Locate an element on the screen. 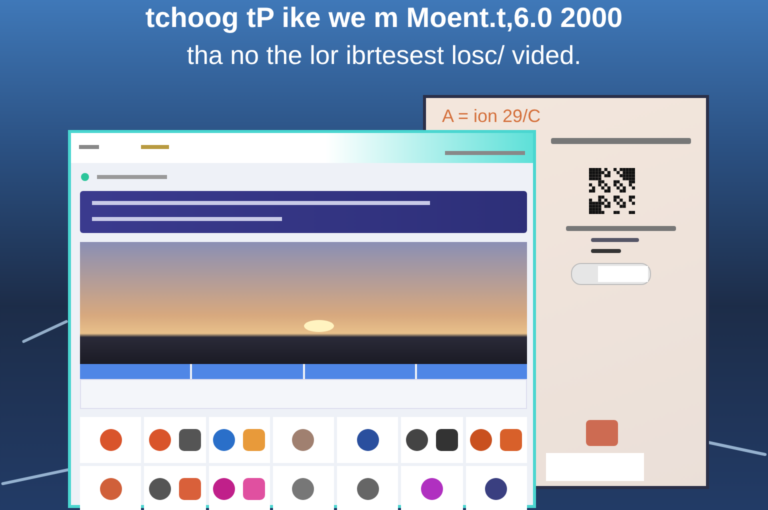 This screenshot has height=510, width=768. card-title: A = ion 29/C is located at coordinates (491, 116).